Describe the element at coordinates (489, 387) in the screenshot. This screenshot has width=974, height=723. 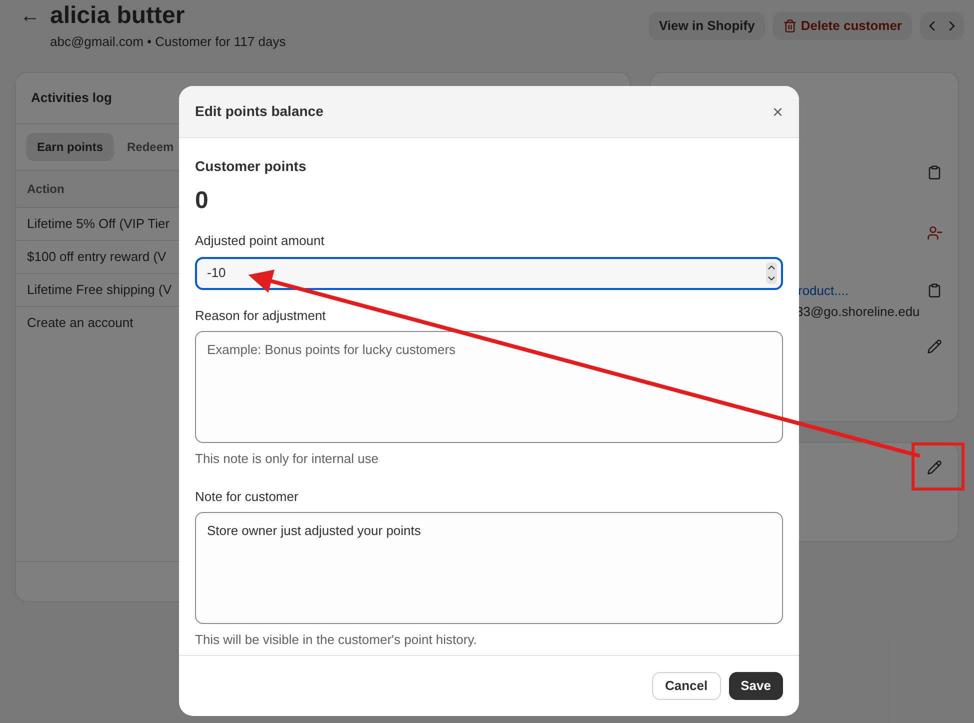
I see `reason-field: Example: Bonus points for lucky customers` at that location.